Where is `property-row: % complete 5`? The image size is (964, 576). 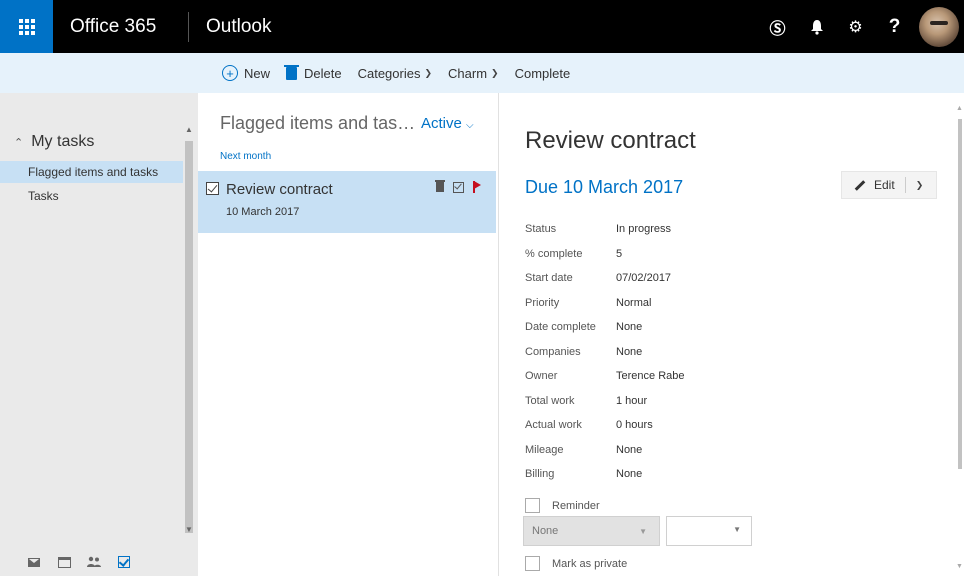
property-row: % complete 5 is located at coordinates (605, 254).